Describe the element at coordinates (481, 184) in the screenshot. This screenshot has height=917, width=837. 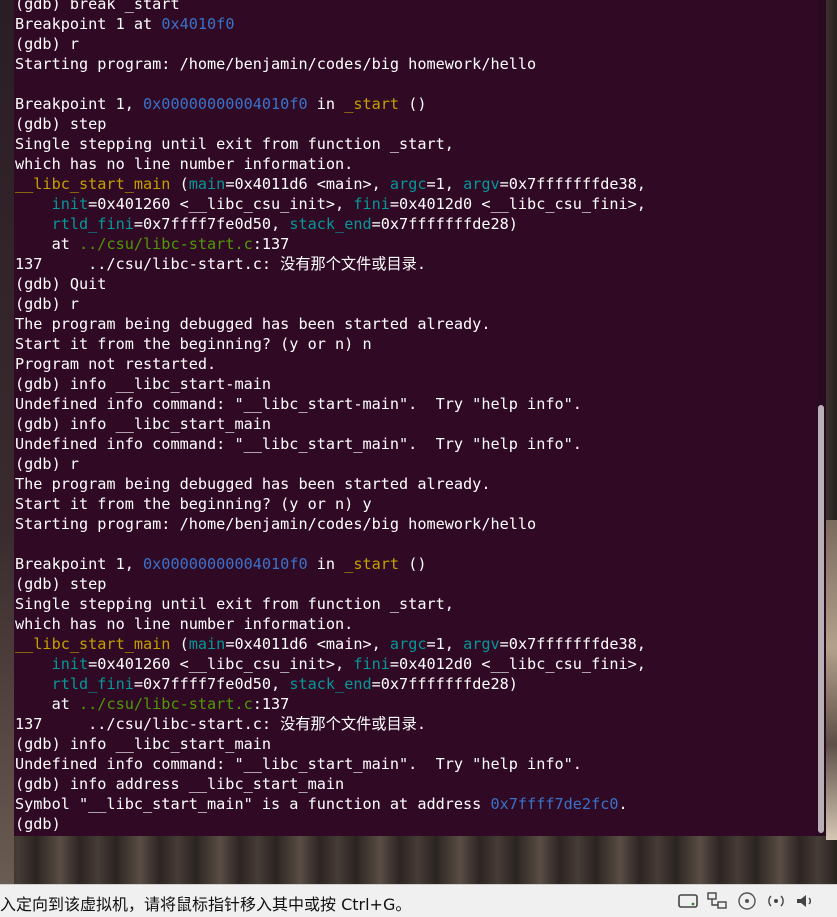
I see `terminal-text-segment: argv` at that location.